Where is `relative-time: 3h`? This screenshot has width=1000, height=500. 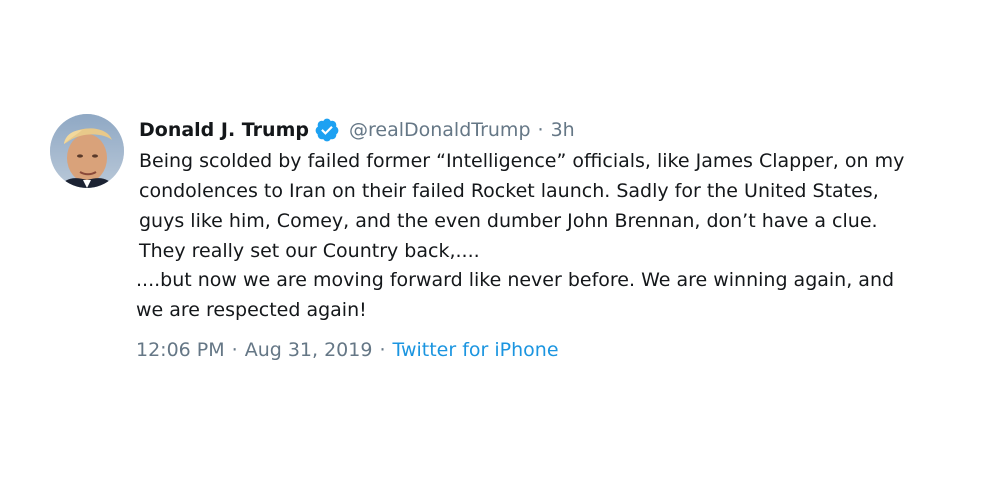 relative-time: 3h is located at coordinates (563, 130).